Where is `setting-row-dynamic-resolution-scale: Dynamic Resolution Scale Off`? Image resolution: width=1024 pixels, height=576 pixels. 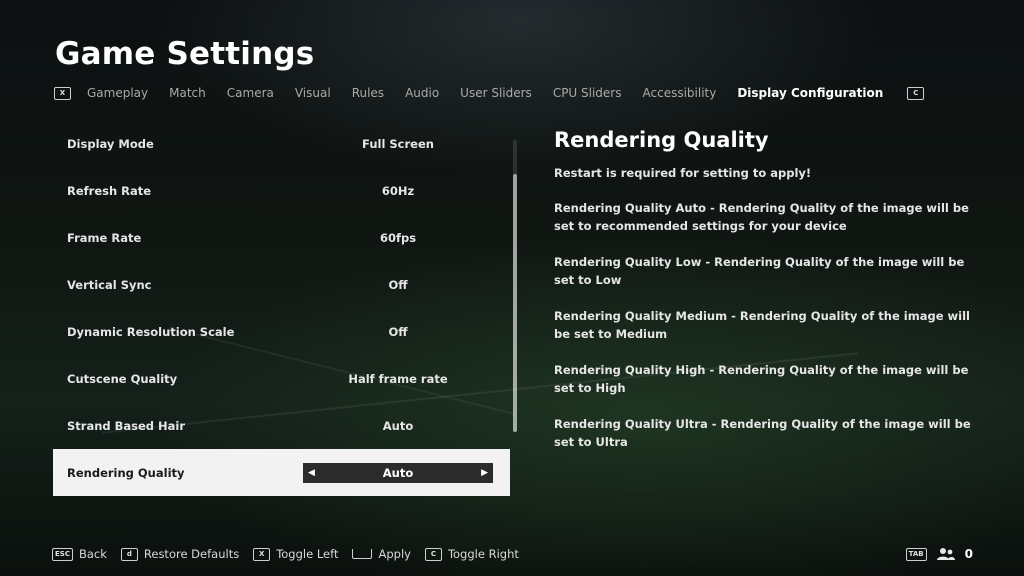
setting-row-dynamic-resolution-scale: Dynamic Resolution Scale Off is located at coordinates (281, 331).